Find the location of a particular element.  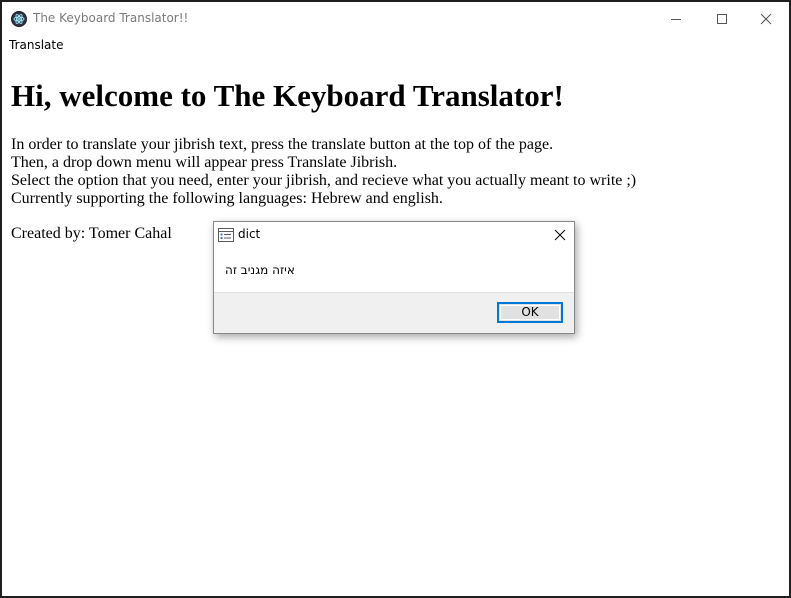

minimize-button is located at coordinates (676, 18).